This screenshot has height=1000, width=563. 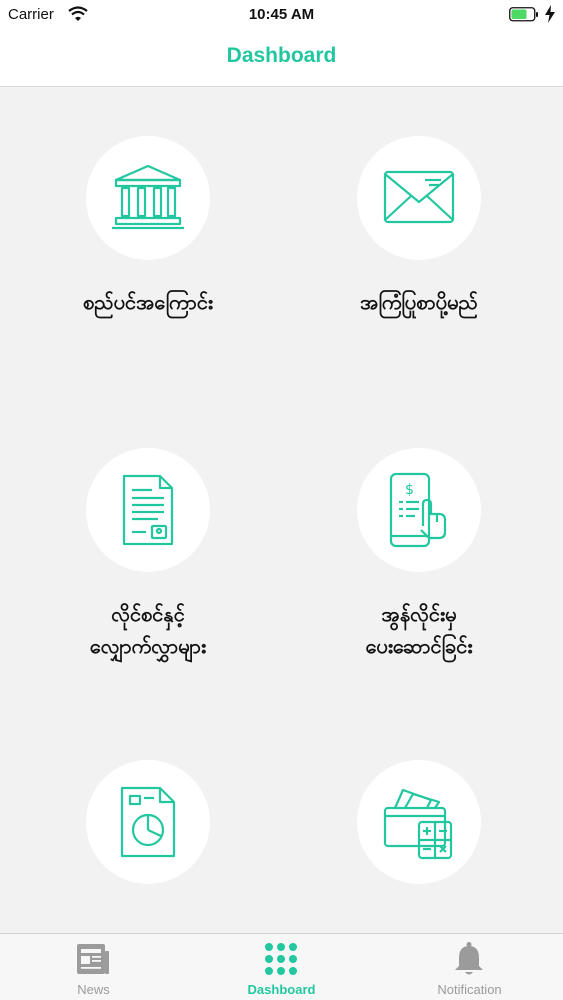 I want to click on clock-time: 10:45 AM, so click(x=281, y=14).